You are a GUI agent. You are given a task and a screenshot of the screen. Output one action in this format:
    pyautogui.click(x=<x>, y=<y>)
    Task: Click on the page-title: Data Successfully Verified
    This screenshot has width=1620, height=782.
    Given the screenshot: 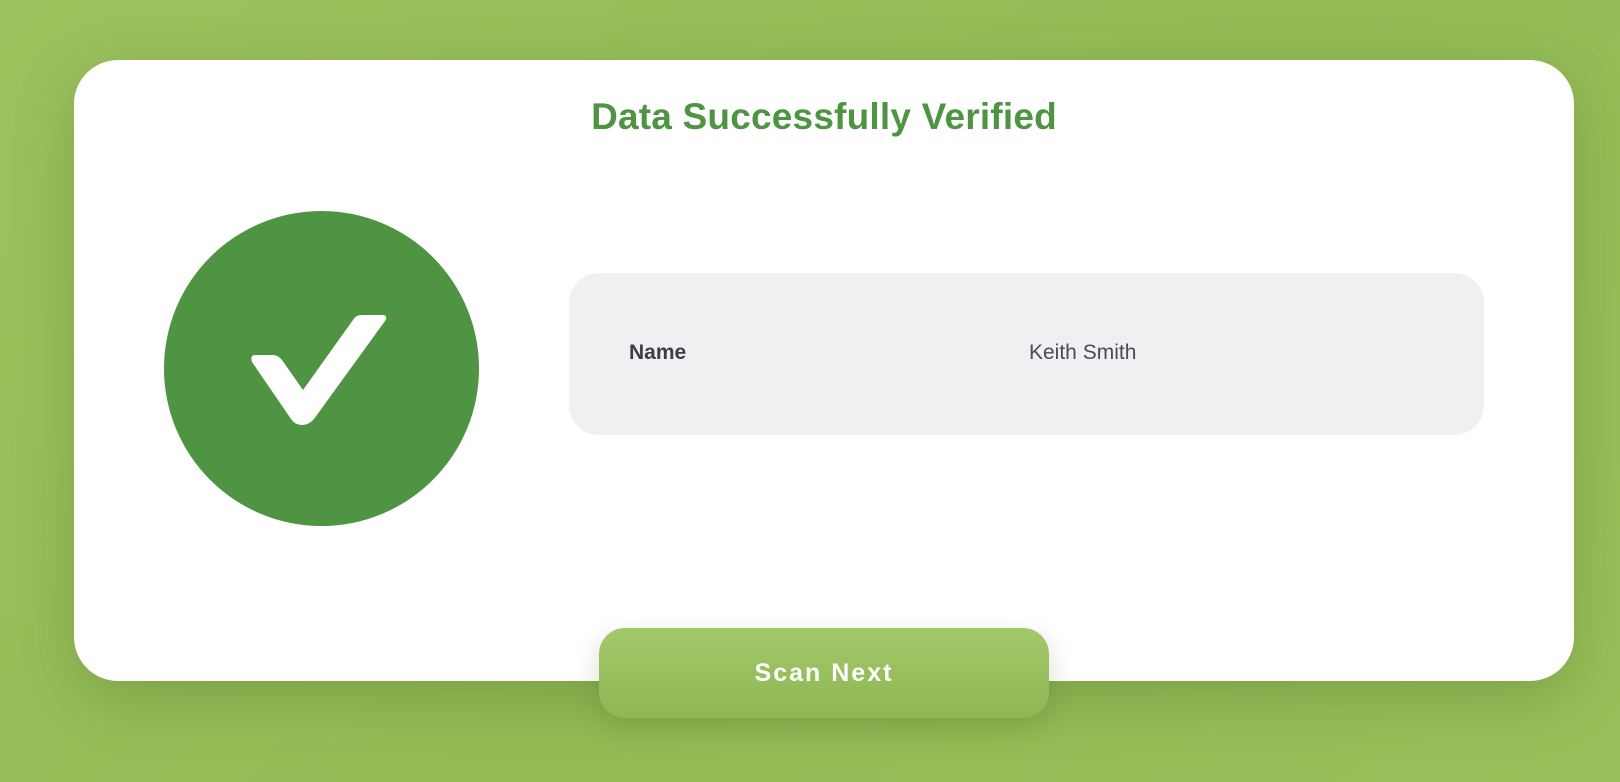 What is the action you would take?
    pyautogui.click(x=824, y=116)
    